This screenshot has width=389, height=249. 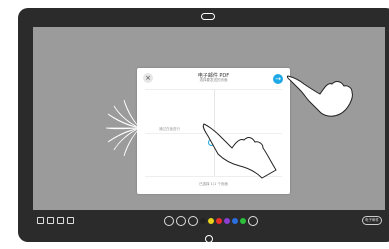 I want to click on page-icon, so click(x=40, y=220).